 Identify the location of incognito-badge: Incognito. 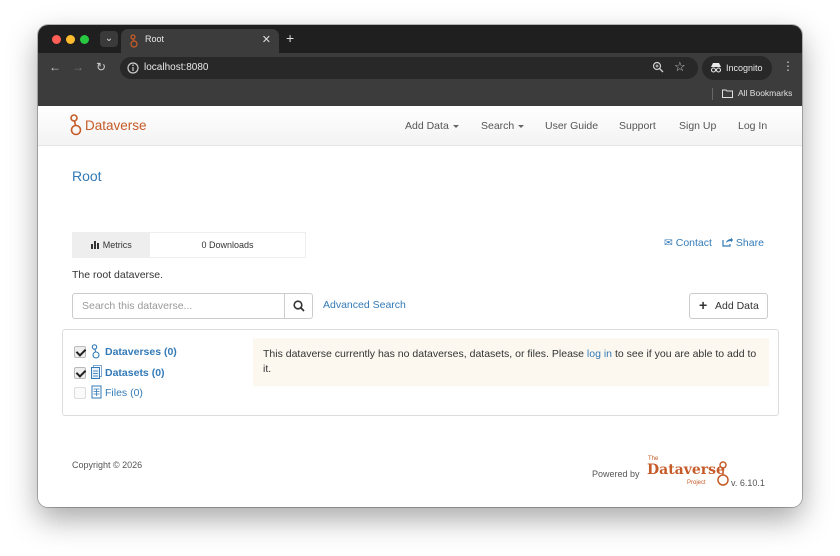
(737, 68).